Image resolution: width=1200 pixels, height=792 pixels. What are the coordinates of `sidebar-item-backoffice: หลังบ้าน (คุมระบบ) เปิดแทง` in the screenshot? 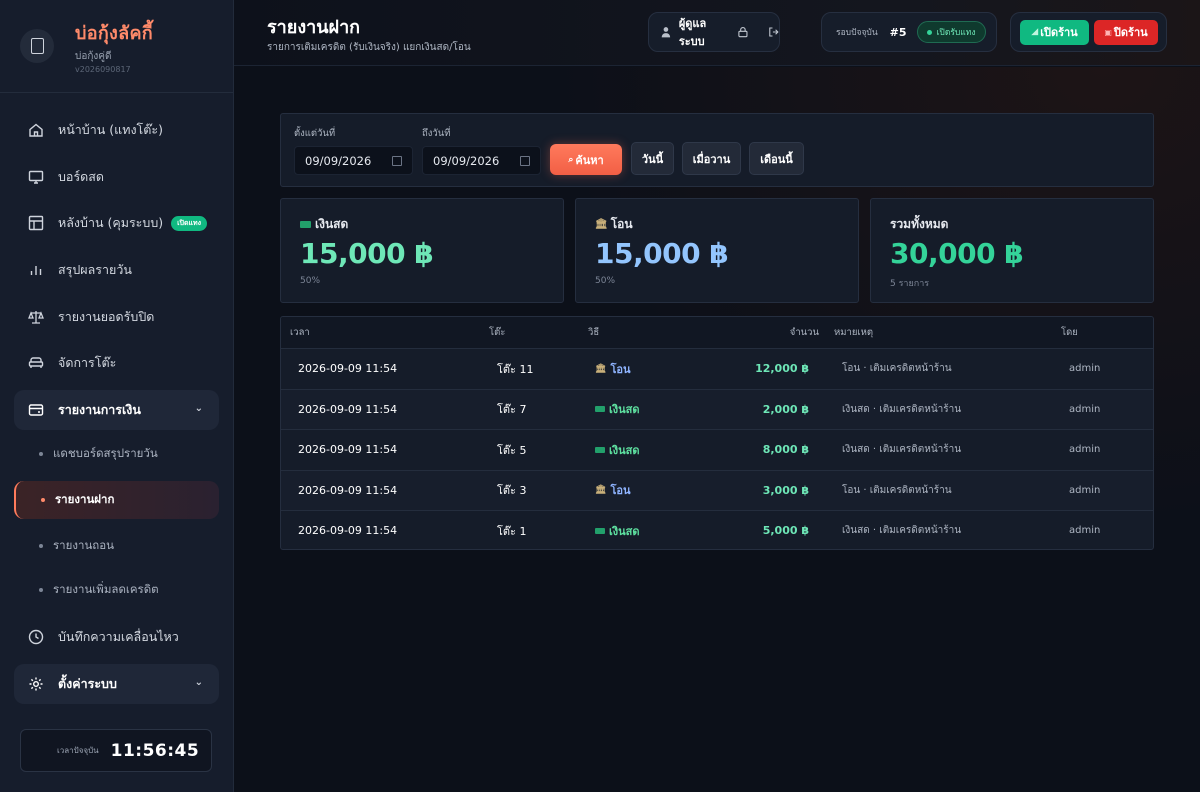 It's located at (116, 223).